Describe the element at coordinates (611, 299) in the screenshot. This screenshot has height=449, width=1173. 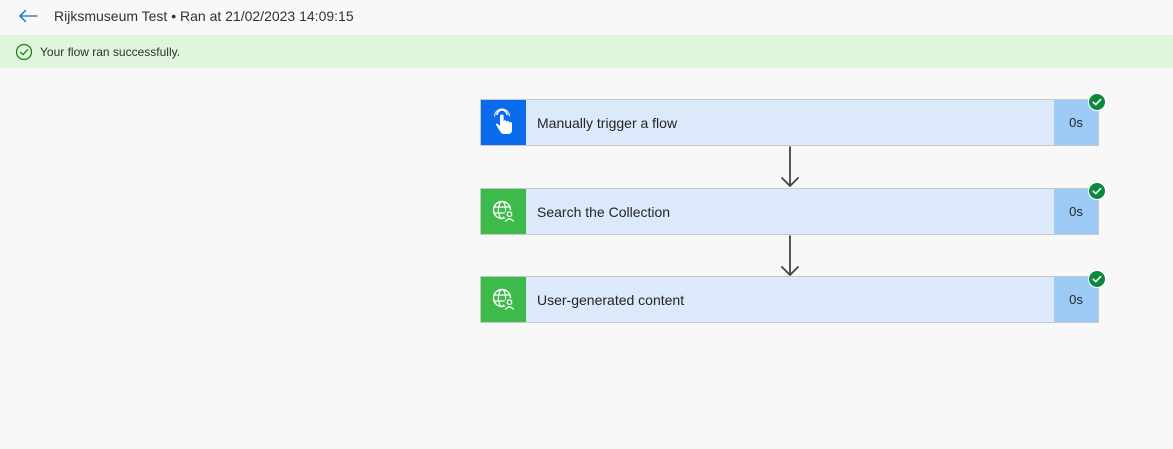
I see `step-label: User-generated content` at that location.